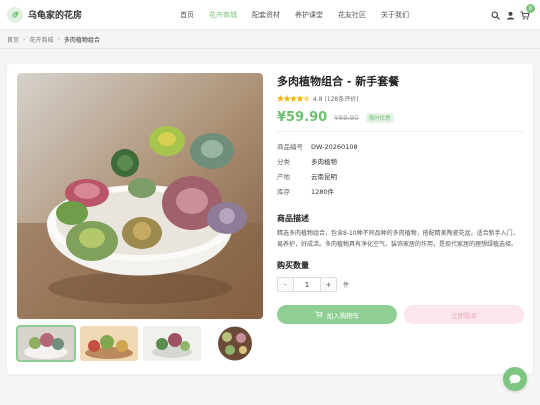 This screenshot has height=405, width=540. I want to click on quantity-input: 1, so click(307, 284).